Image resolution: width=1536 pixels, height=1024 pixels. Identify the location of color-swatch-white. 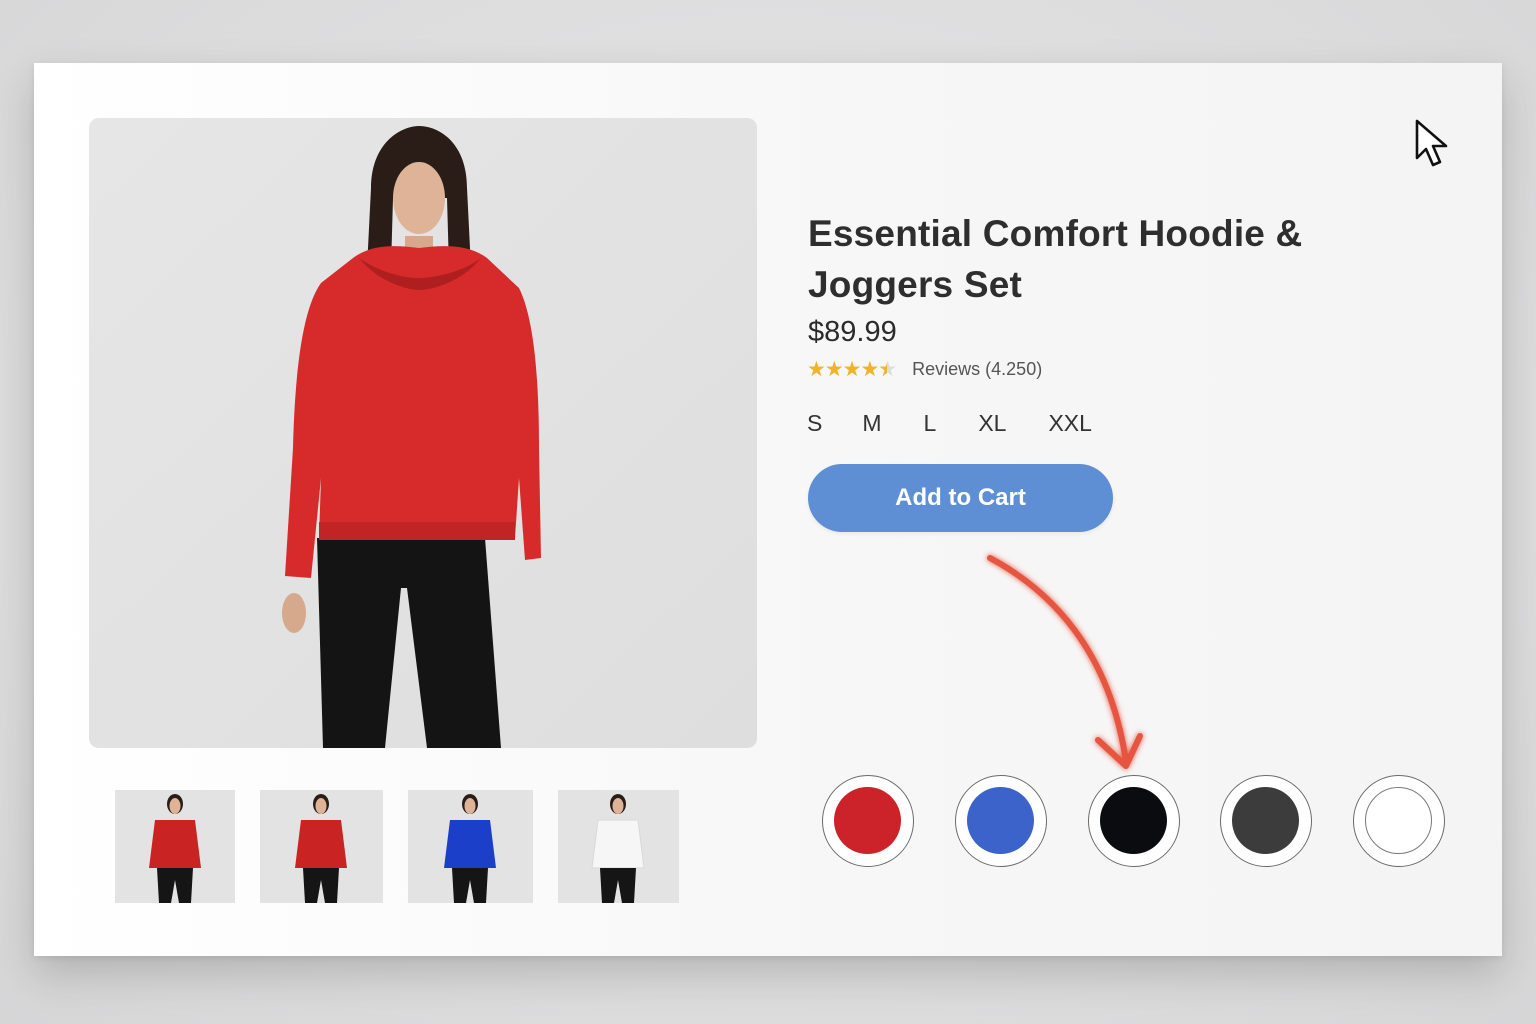
(1399, 821).